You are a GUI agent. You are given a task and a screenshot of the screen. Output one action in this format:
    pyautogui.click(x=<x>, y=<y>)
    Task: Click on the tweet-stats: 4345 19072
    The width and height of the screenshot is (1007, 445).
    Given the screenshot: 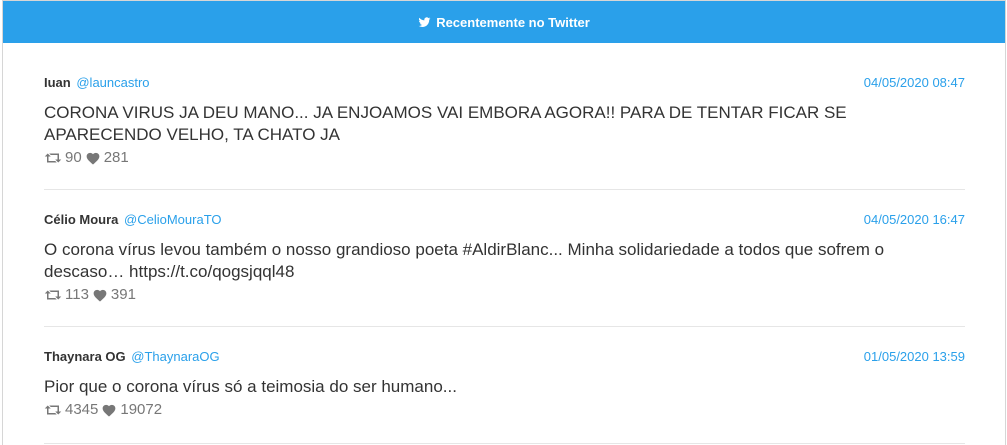 What is the action you would take?
    pyautogui.click(x=103, y=409)
    